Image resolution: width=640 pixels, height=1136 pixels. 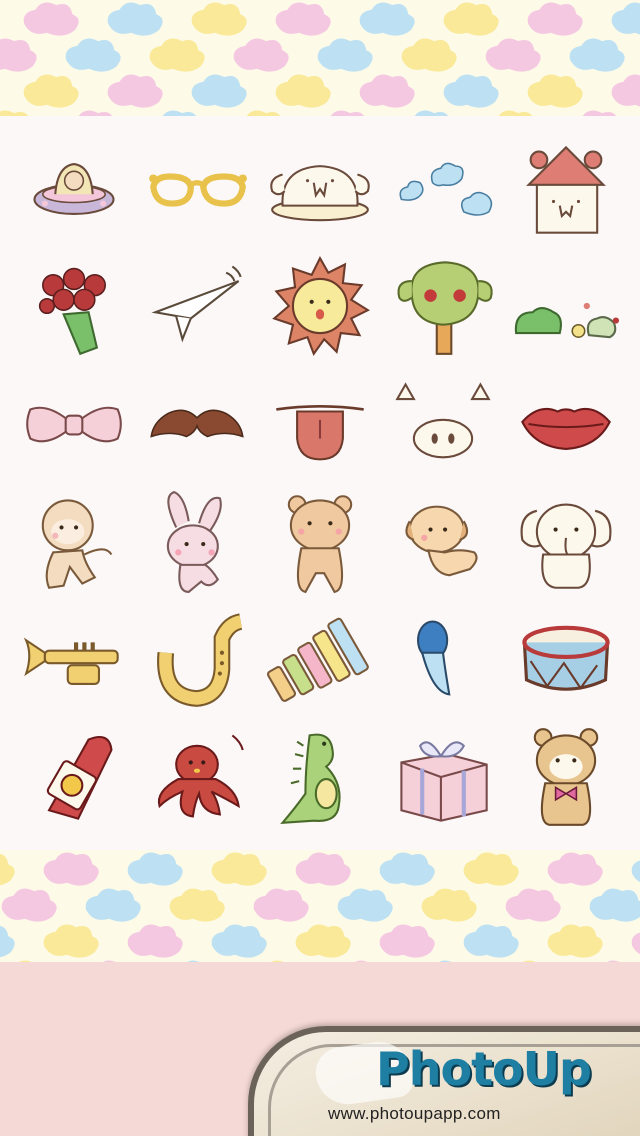 What do you see at coordinates (443, 189) in the screenshot?
I see `clouds-sticker` at bounding box center [443, 189].